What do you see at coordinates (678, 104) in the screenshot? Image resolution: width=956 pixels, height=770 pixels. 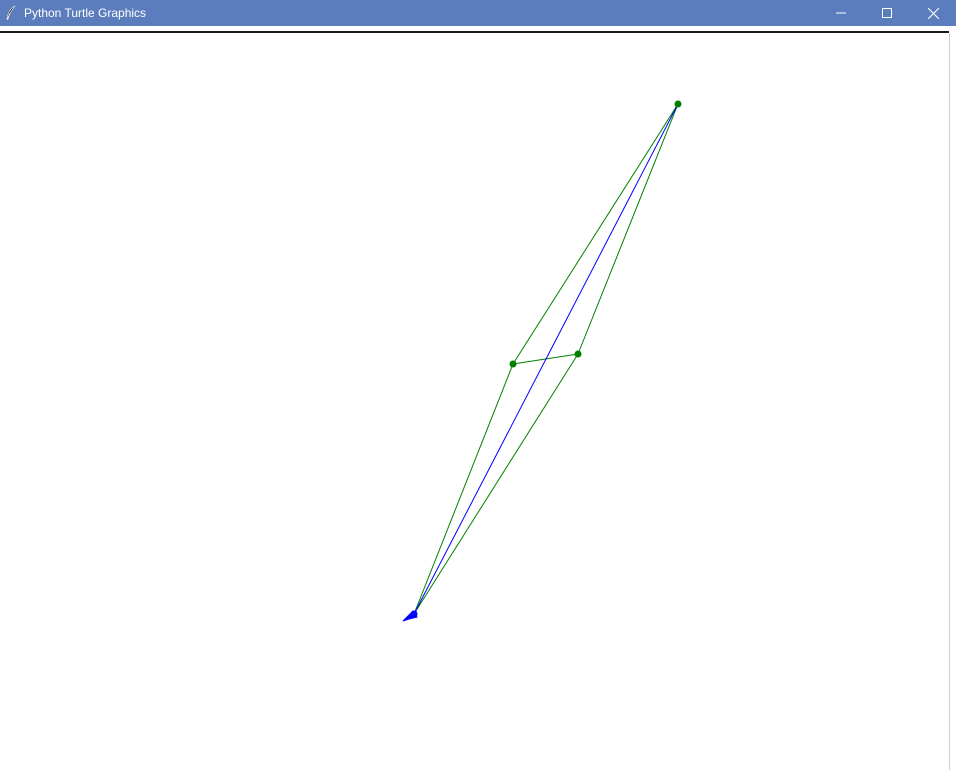 I see `dot-top` at bounding box center [678, 104].